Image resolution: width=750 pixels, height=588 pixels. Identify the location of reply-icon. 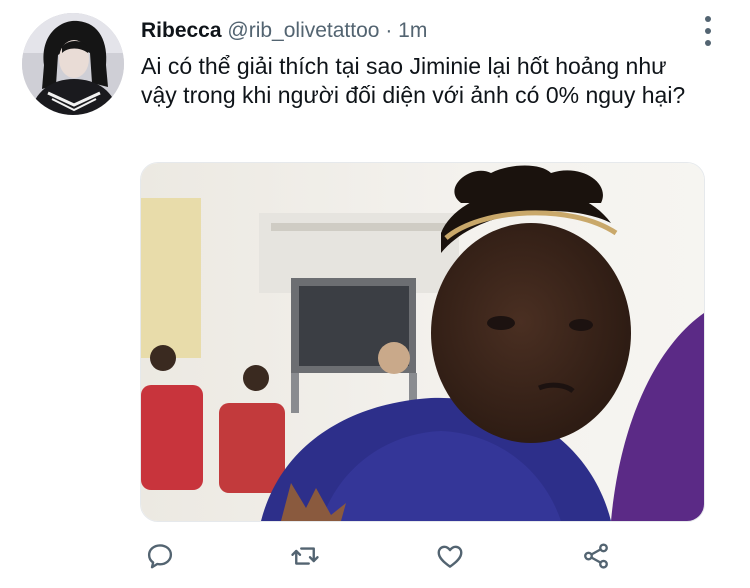
(160, 556).